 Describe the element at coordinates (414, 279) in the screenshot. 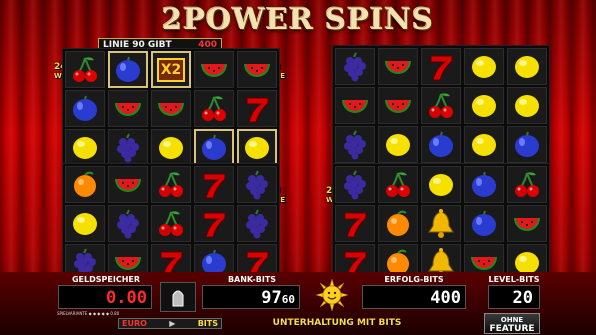

I see `erfolg-bits-label: ERFOLG-BITS` at that location.